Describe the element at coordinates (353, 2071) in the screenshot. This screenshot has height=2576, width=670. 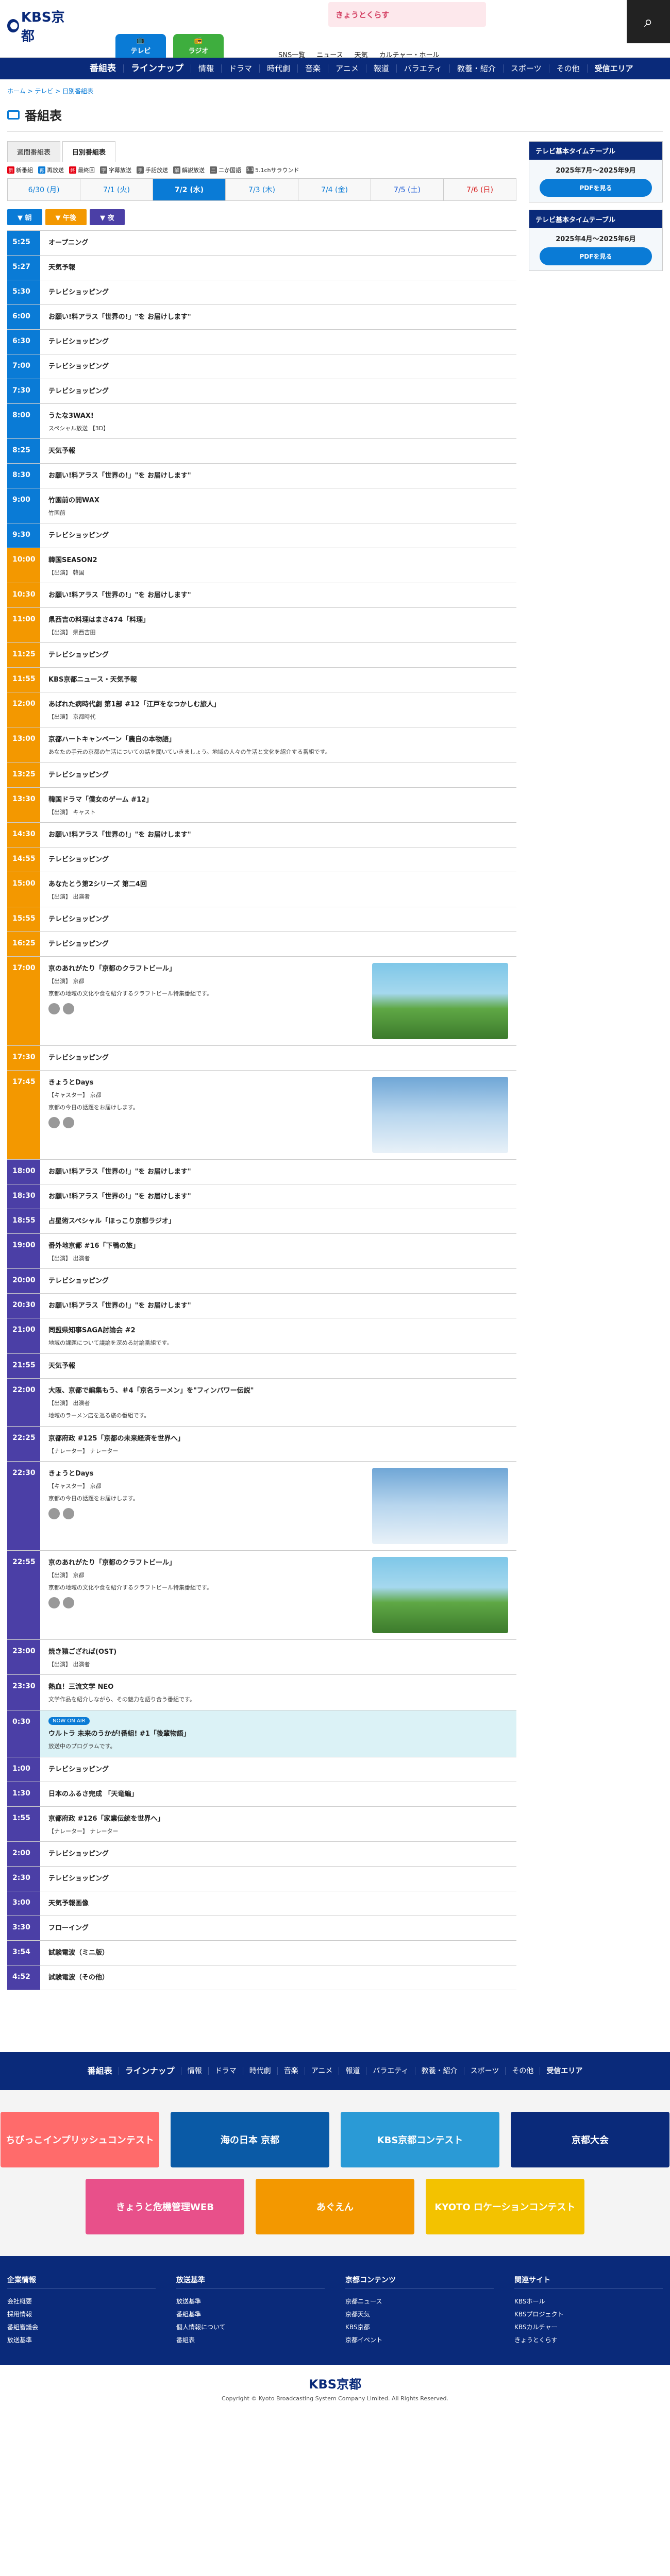
I see `footnav-item: 報道` at that location.